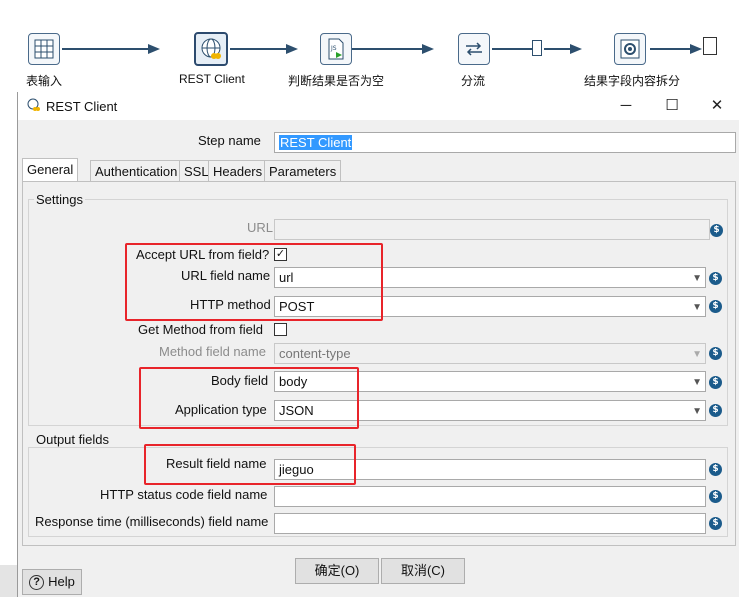 The image size is (739, 597). Describe the element at coordinates (505, 142) in the screenshot. I see `step-name-input: REST Client` at that location.